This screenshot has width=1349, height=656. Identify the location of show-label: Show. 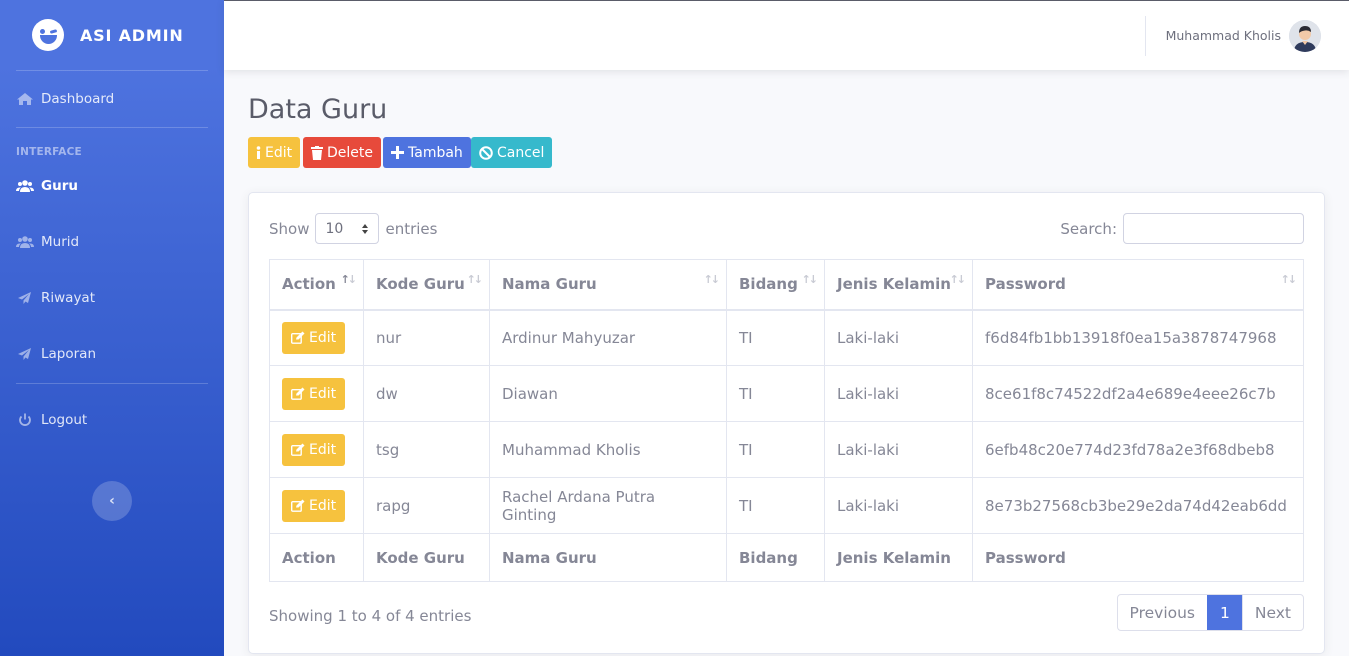
(289, 228).